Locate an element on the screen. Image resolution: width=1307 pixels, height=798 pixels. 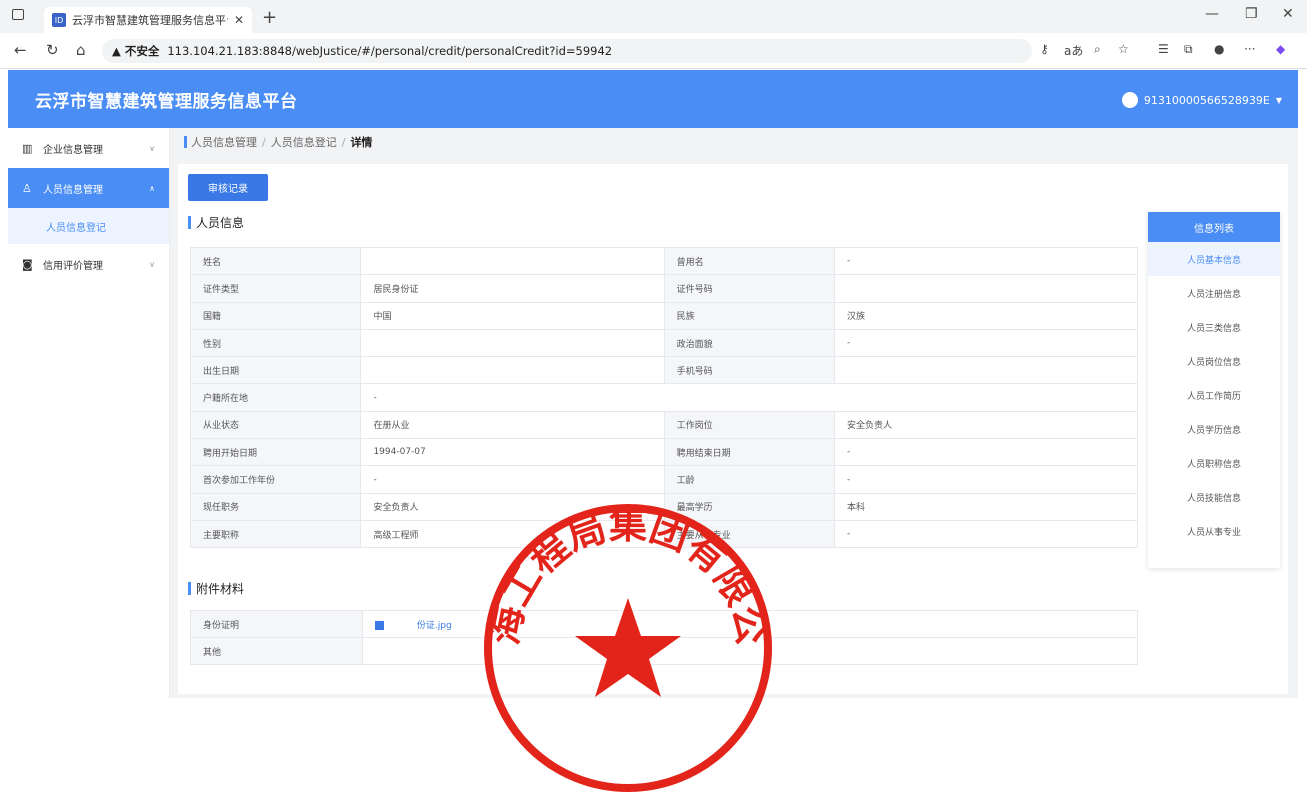
breadcrumb-marker is located at coordinates (185, 142).